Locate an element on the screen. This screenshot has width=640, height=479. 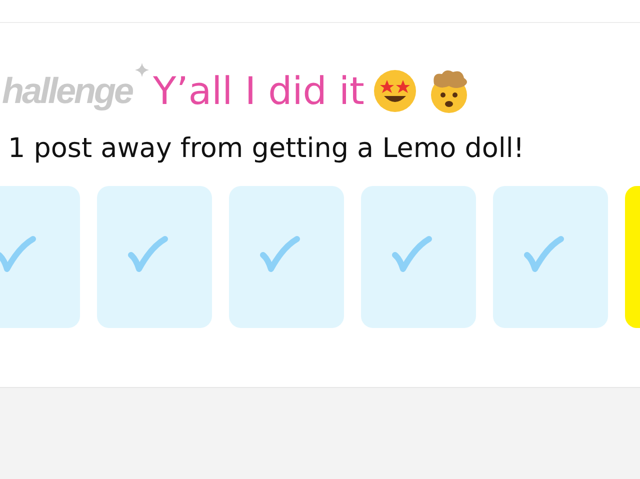
challenge-title: Y’all I did it is located at coordinates (258, 91).